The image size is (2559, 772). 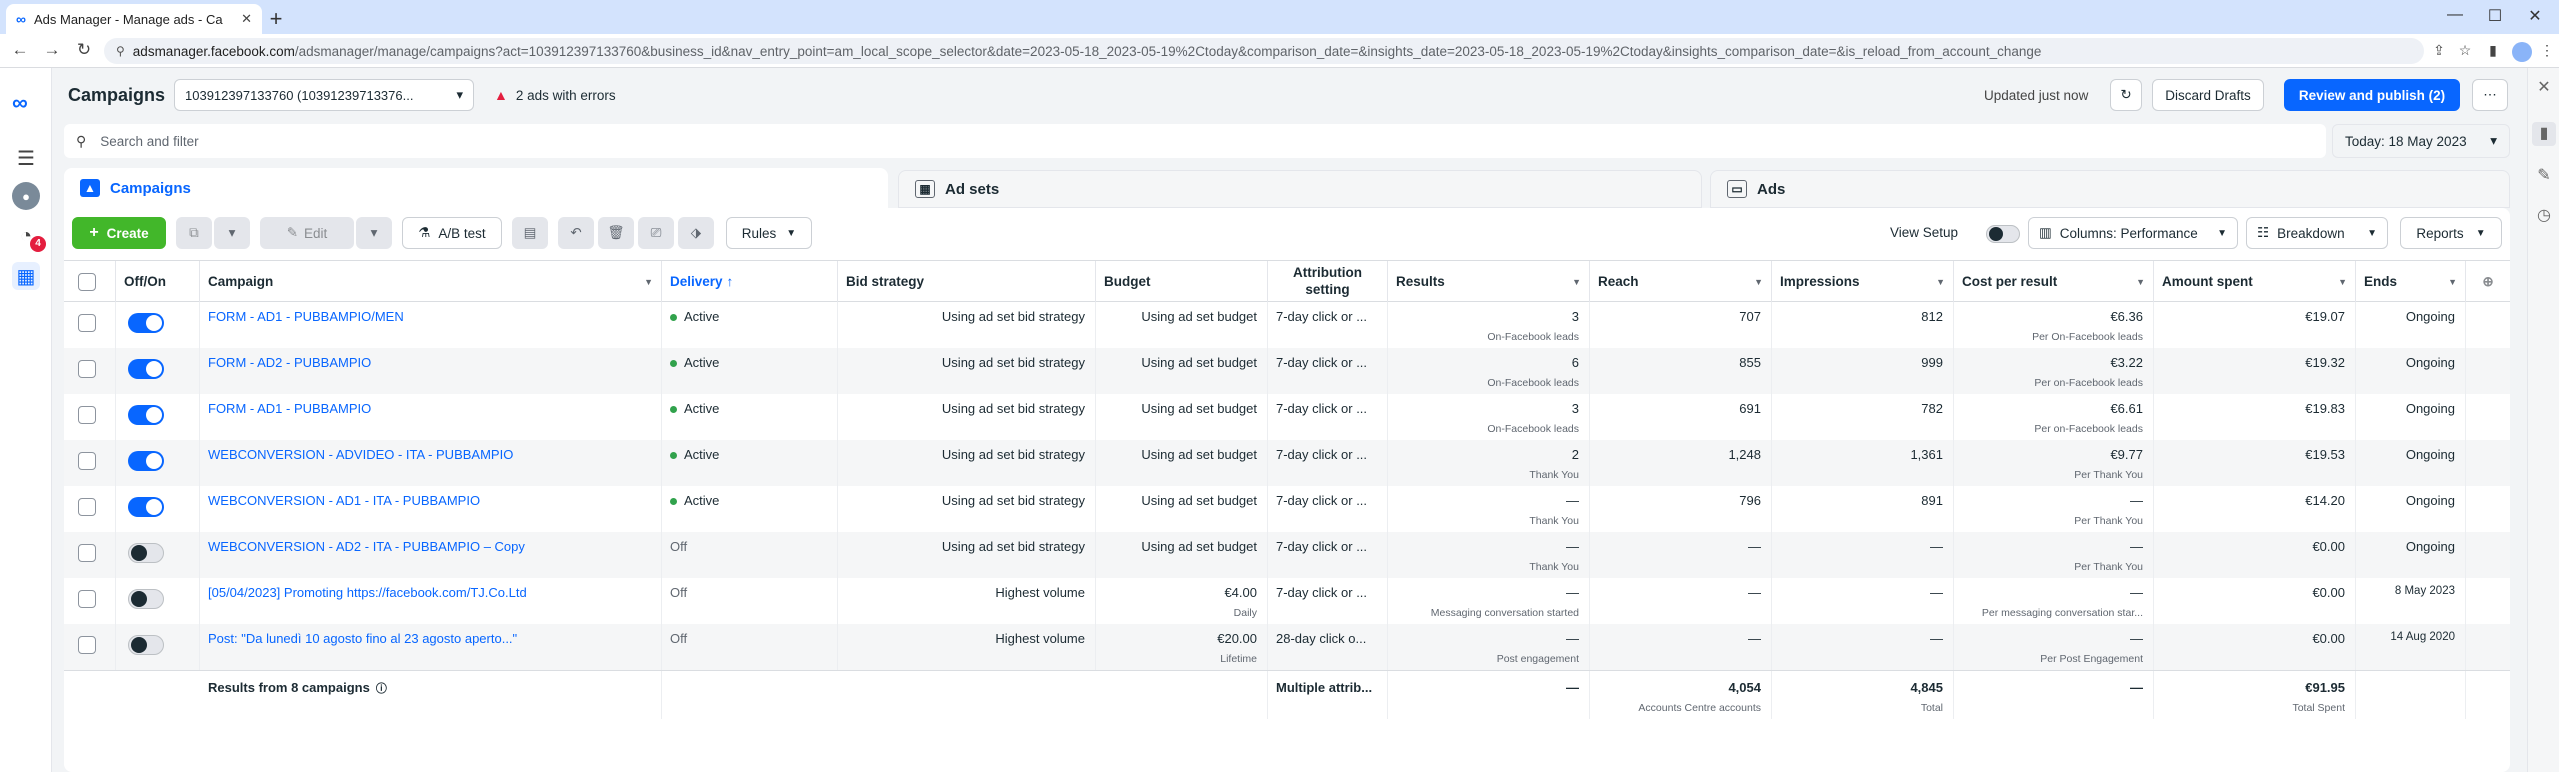 I want to click on info-icon: ⓘ, so click(x=381, y=689).